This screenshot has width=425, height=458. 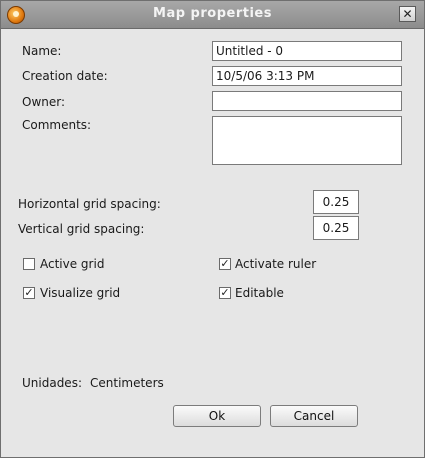 I want to click on owner-field, so click(x=307, y=101).